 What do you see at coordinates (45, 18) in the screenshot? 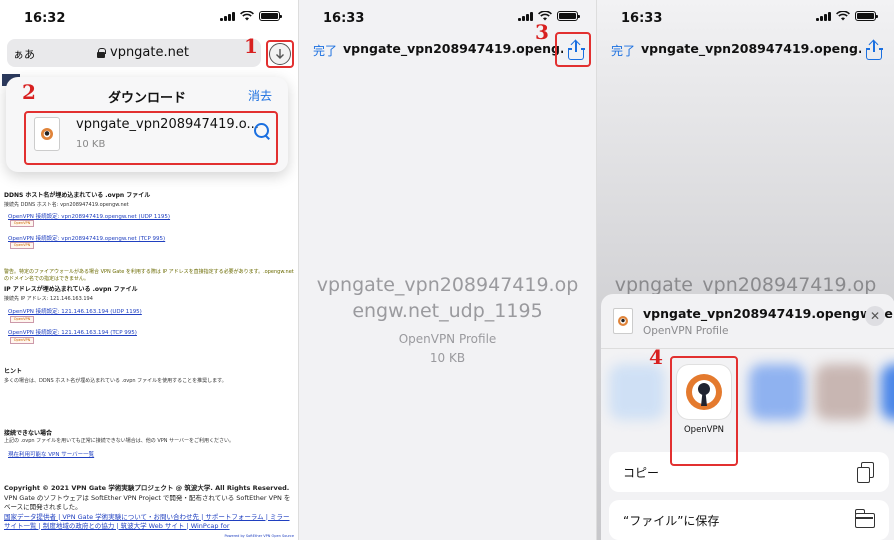
I see `status-time: 16:32` at bounding box center [45, 18].